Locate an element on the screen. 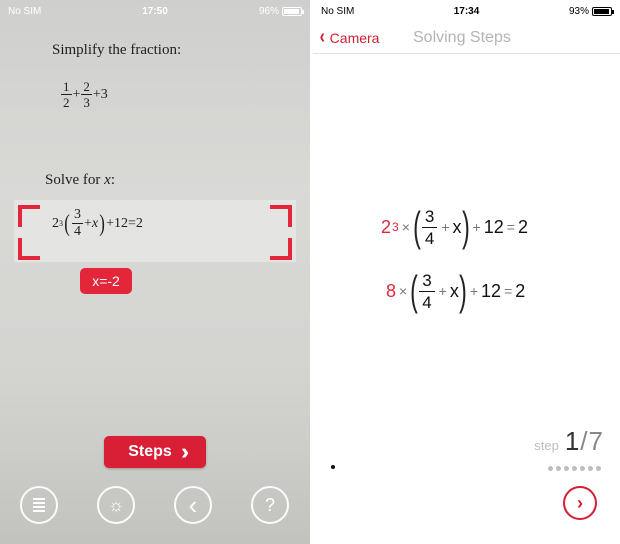 The image size is (620, 544). chevron-right-circle-icon: › is located at coordinates (580, 502).